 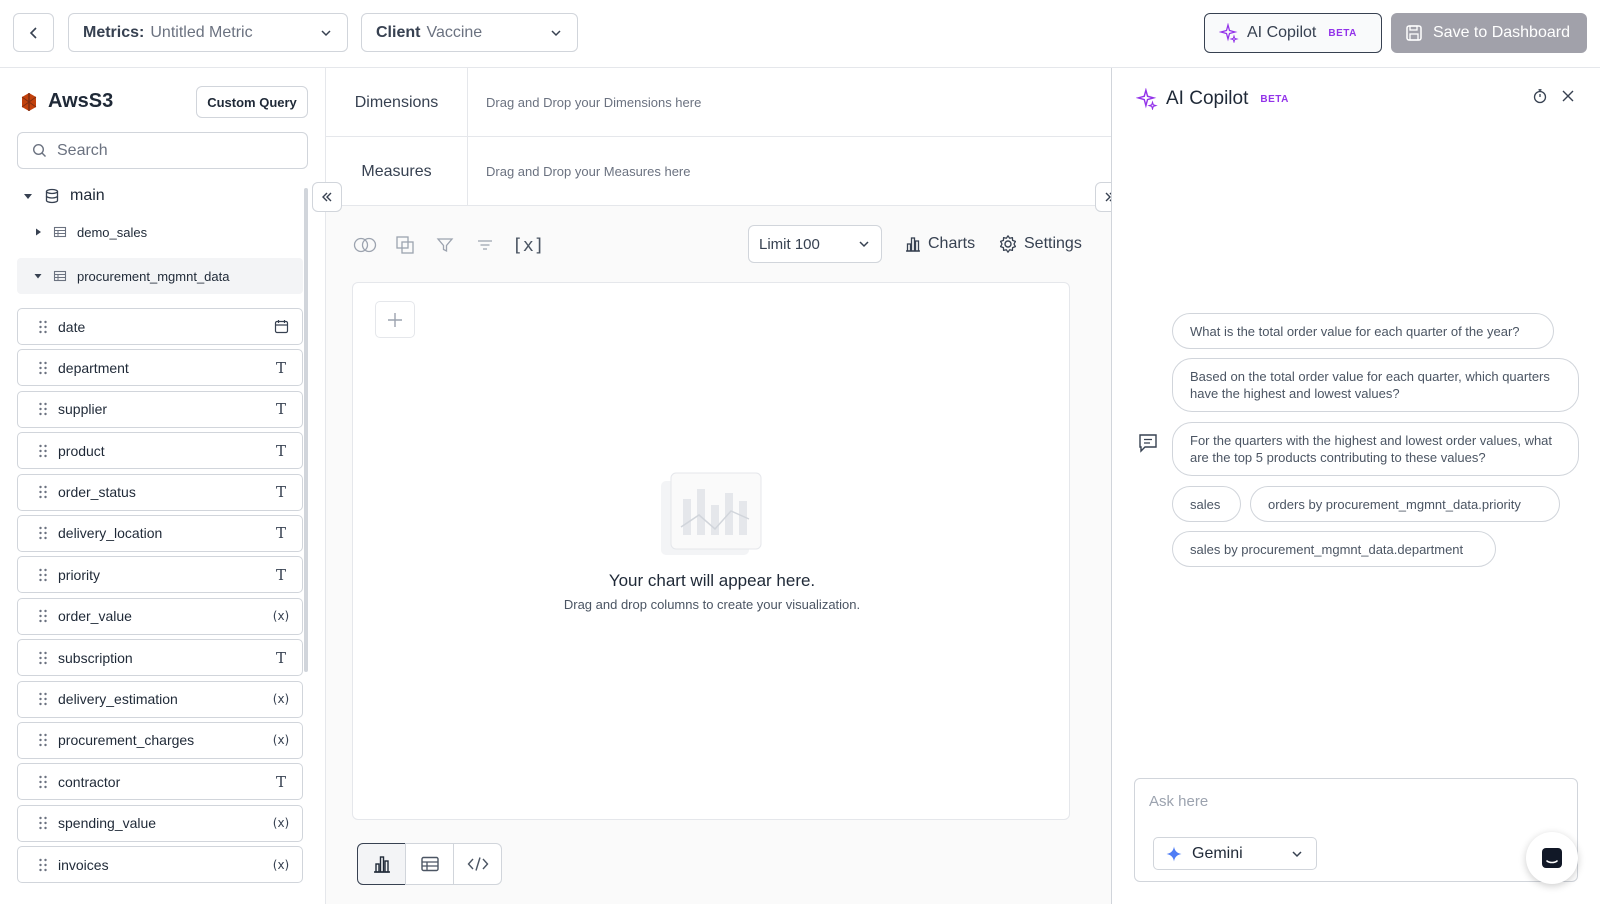 I want to click on settings-button: Settings, so click(x=1040, y=244).